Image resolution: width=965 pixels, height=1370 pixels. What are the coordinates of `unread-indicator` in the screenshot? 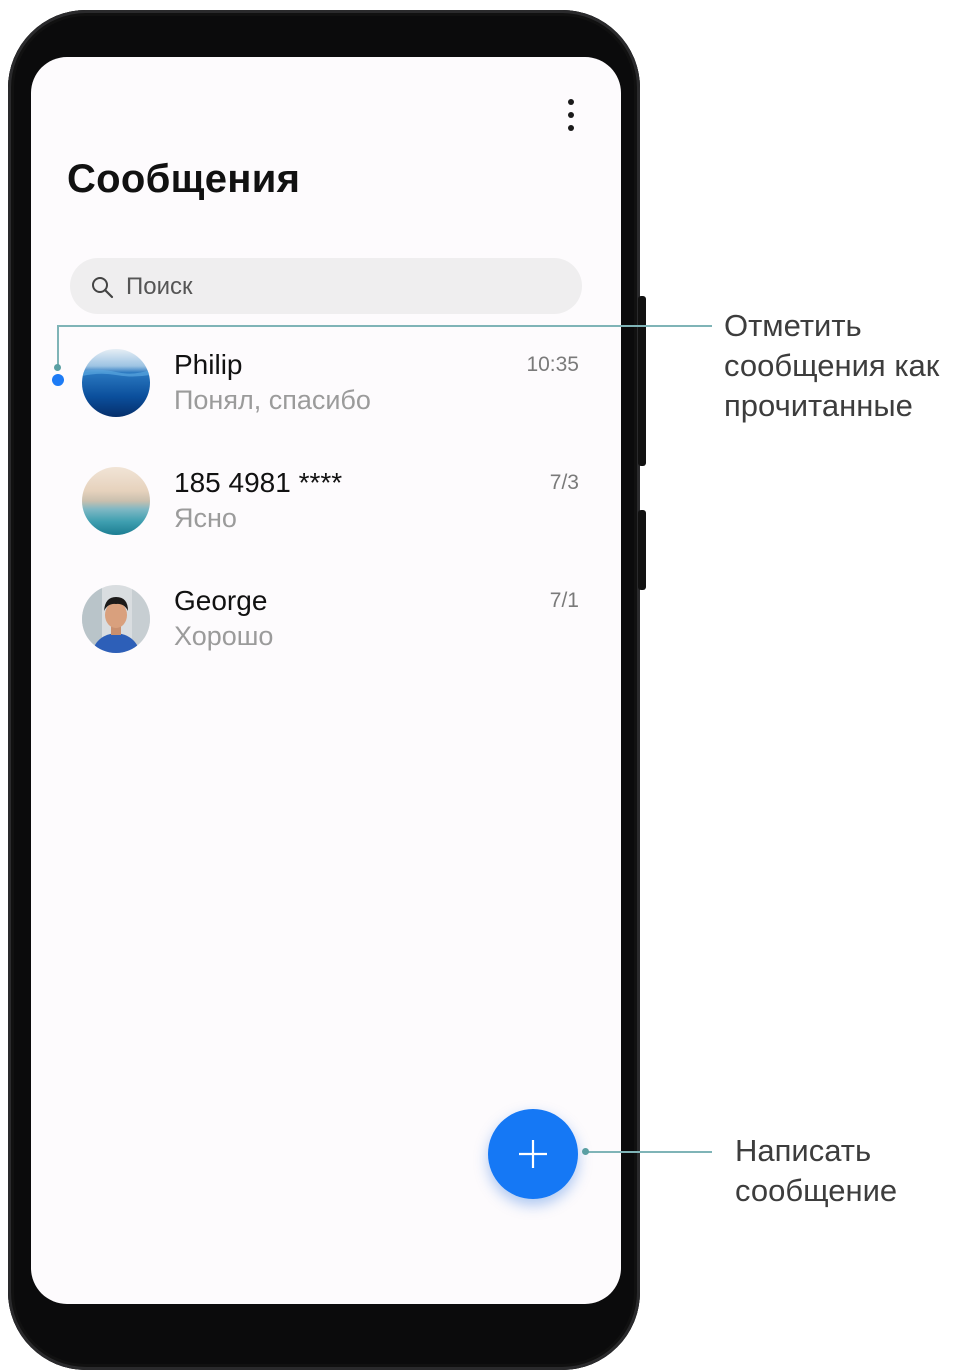 It's located at (58, 380).